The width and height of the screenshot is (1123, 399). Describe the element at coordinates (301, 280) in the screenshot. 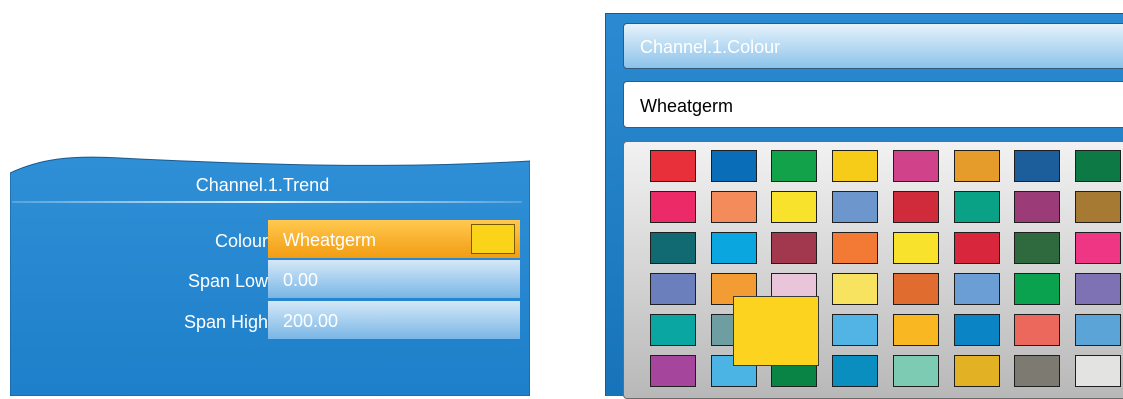

I see `span-low-value: 0.00` at that location.